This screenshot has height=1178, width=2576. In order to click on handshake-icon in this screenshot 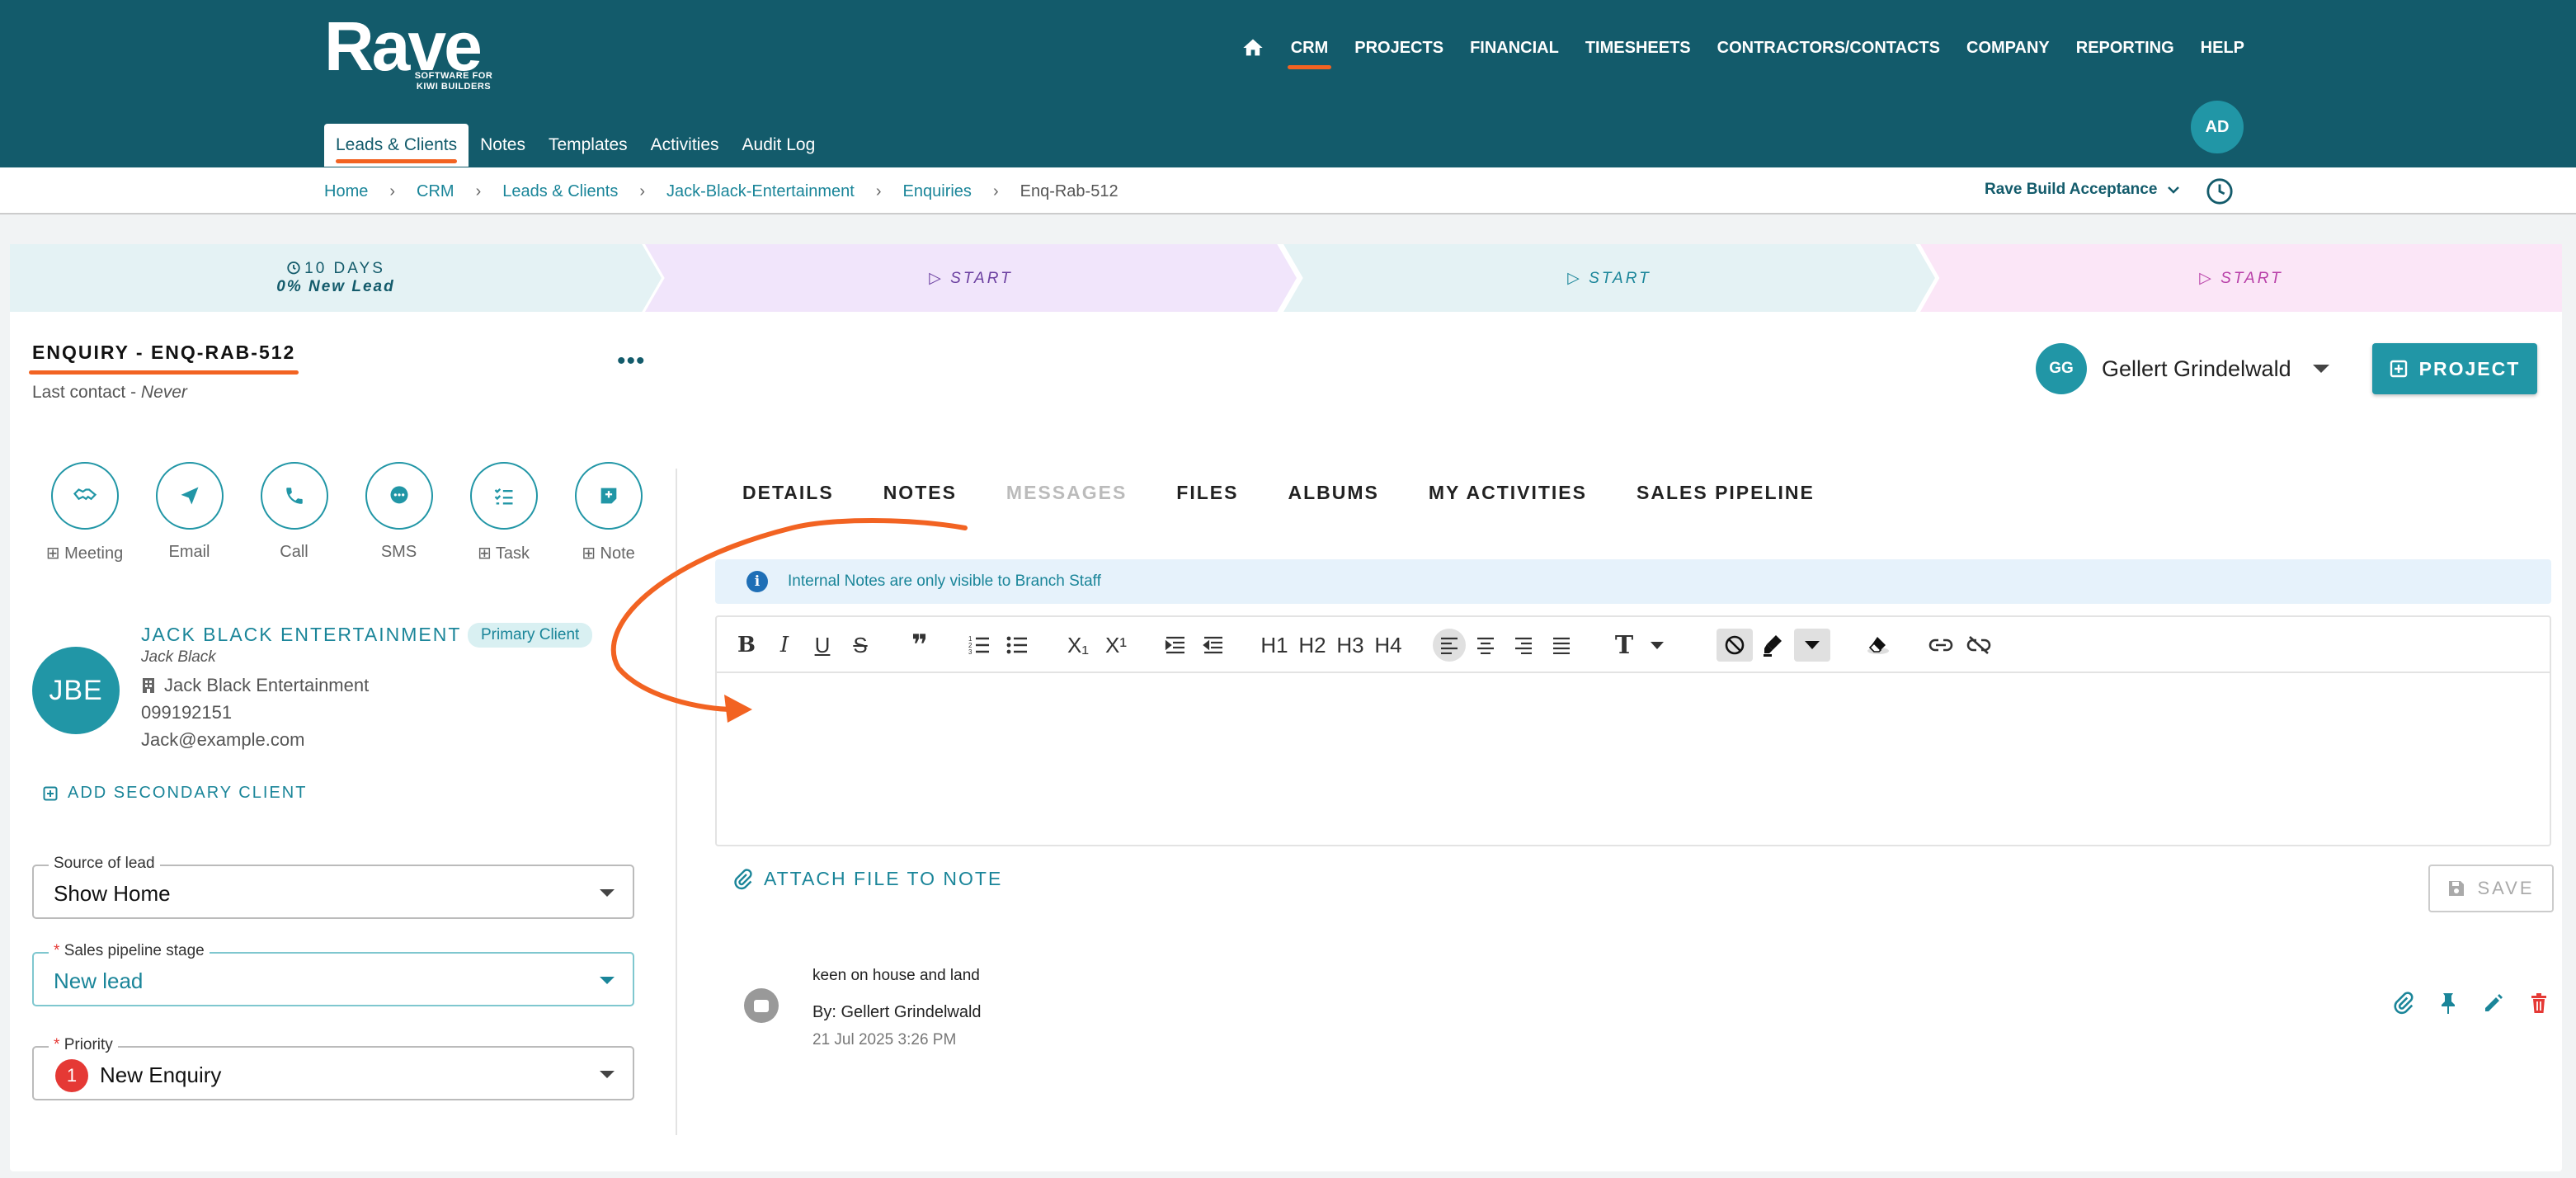, I will do `click(84, 496)`.